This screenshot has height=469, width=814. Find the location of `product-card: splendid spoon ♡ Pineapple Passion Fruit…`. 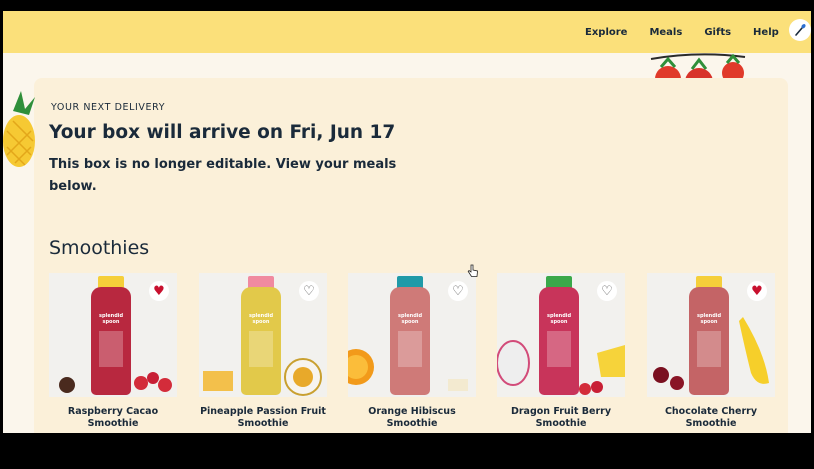

product-card: splendid spoon ♡ Pineapple Passion Fruit… is located at coordinates (263, 351).